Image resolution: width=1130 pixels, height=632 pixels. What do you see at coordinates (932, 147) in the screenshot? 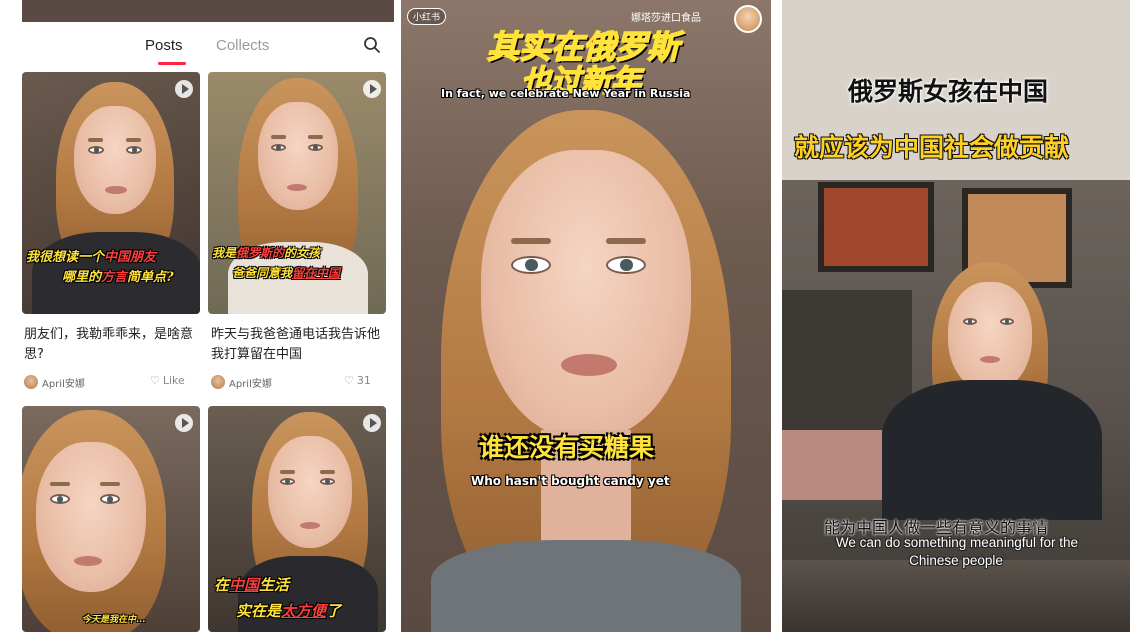
I see `right-headline-2: 就应该为中国社会做贡献` at bounding box center [932, 147].